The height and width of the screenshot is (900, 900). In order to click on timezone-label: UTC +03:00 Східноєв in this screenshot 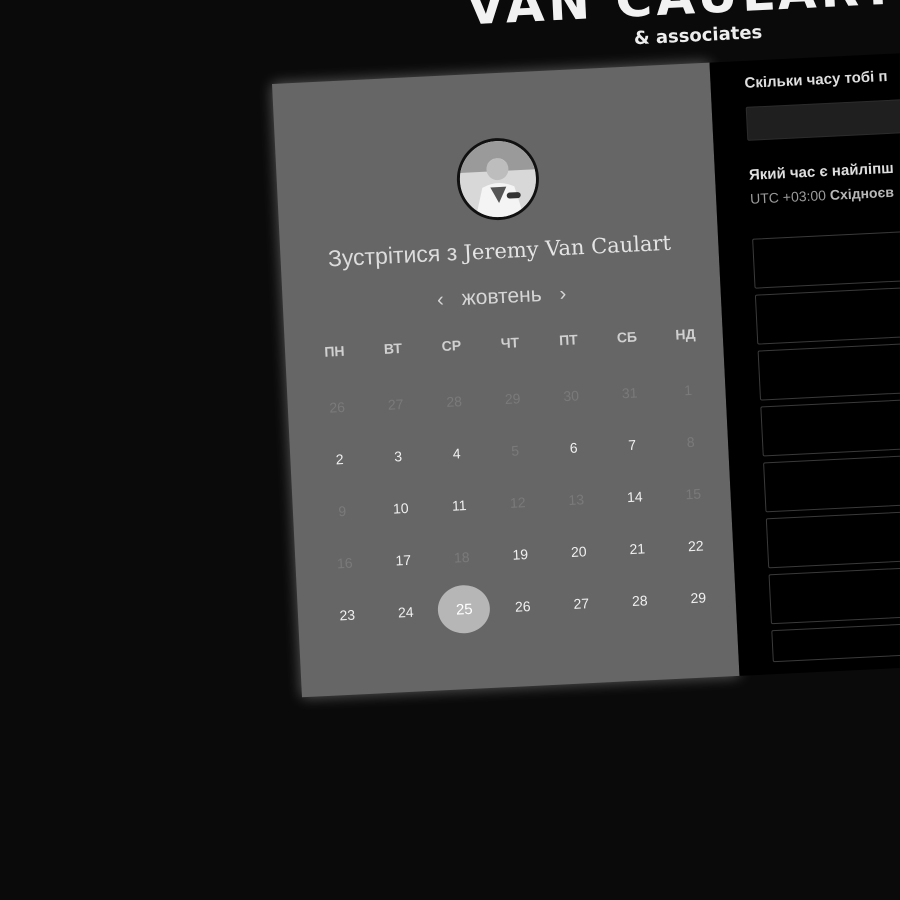, I will do `click(822, 195)`.